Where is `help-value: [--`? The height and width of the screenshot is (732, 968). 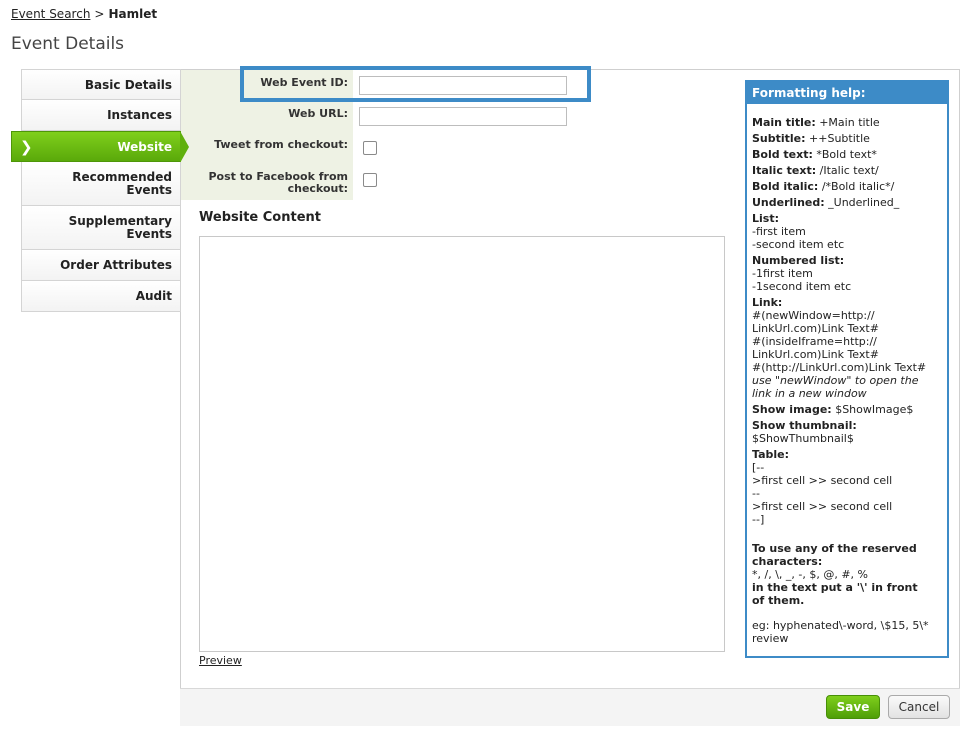
help-value: [-- is located at coordinates (758, 467).